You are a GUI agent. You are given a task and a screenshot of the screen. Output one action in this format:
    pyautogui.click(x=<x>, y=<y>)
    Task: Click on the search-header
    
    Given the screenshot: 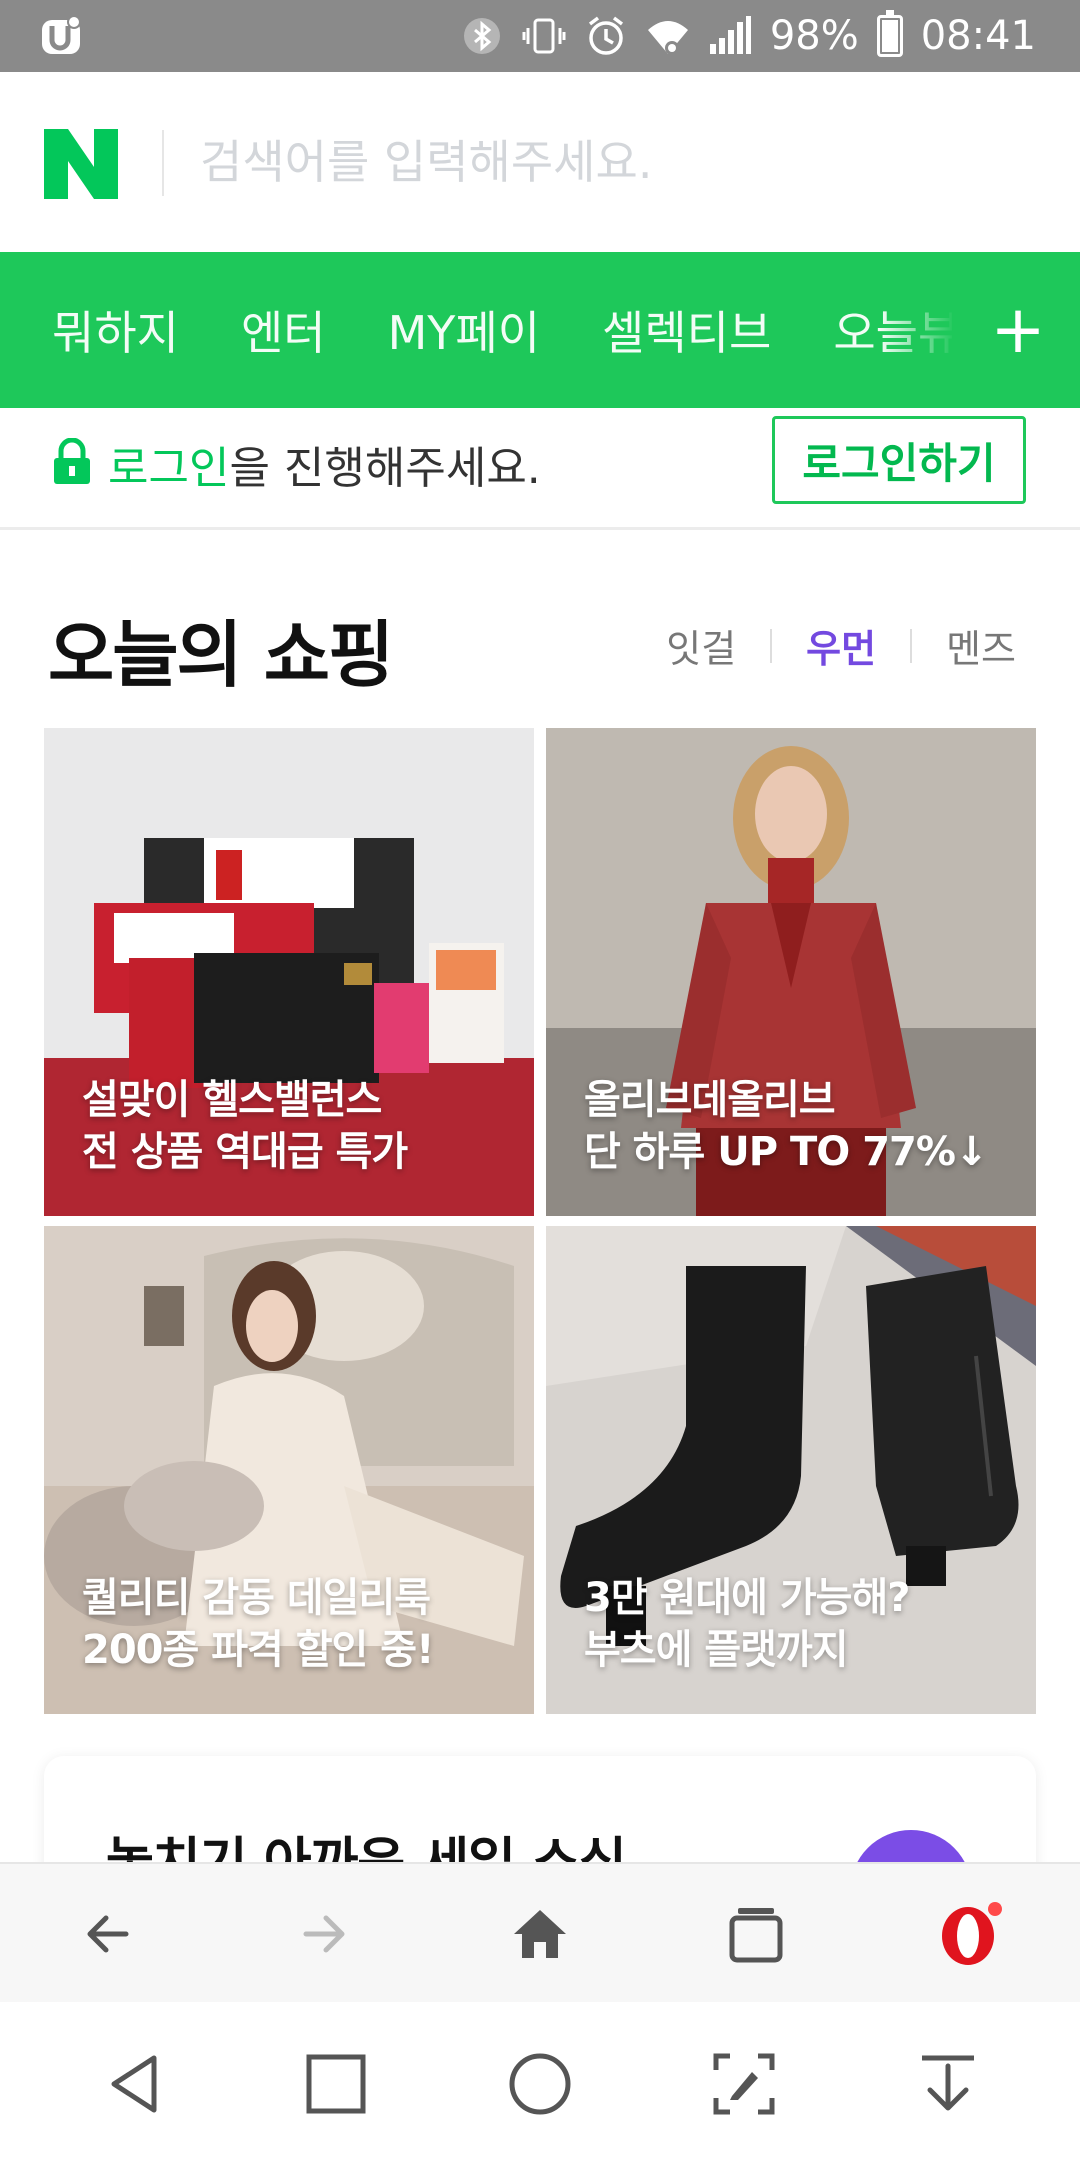 What is the action you would take?
    pyautogui.click(x=540, y=162)
    